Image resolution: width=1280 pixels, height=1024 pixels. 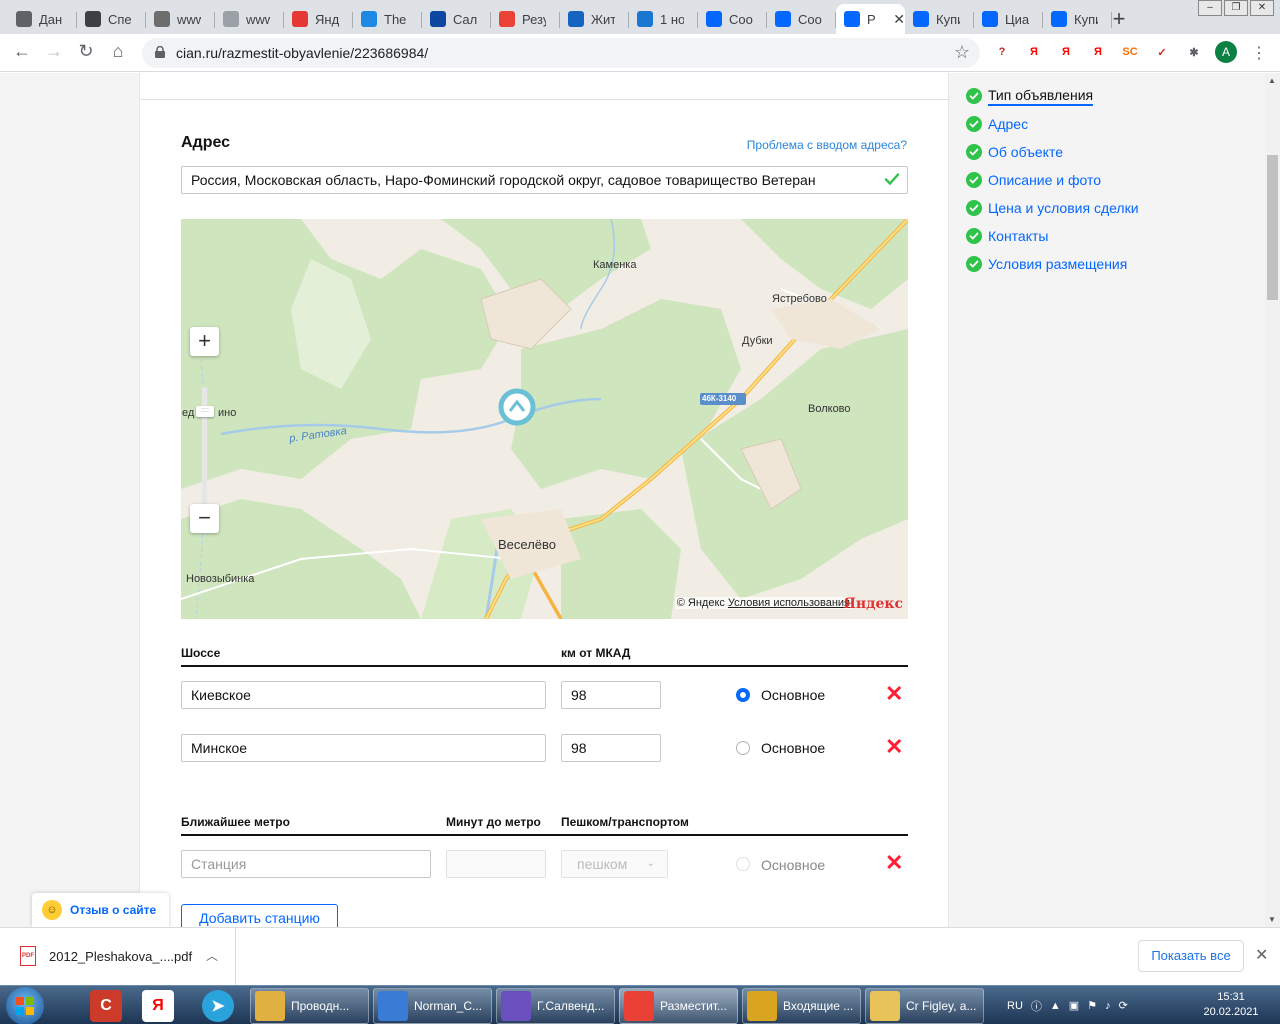 I want to click on close-downloads-icon: ✕, so click(x=1261, y=955).